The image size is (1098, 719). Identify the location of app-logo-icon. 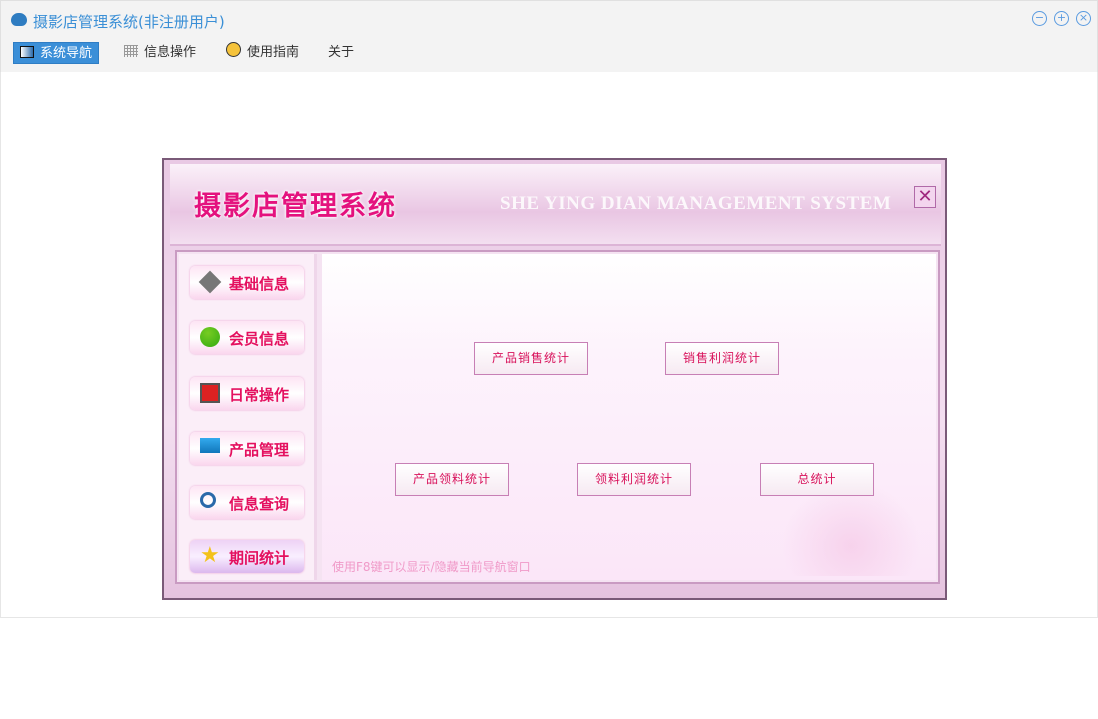
(19, 19).